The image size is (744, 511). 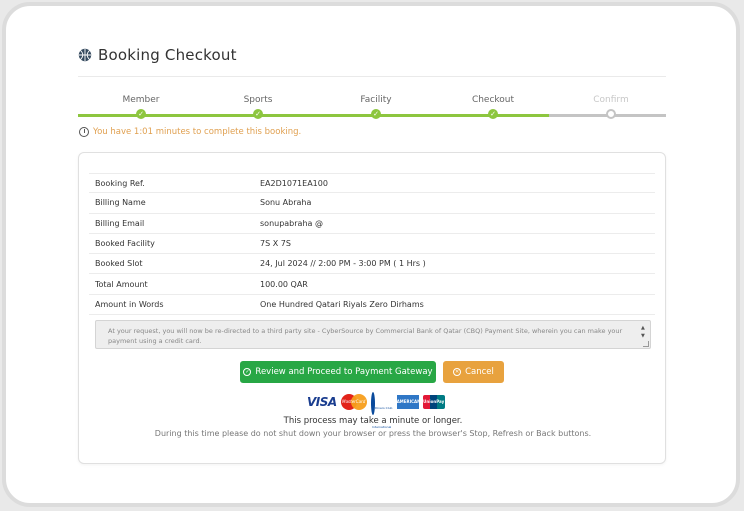 I want to click on header-divider, so click(x=372, y=76).